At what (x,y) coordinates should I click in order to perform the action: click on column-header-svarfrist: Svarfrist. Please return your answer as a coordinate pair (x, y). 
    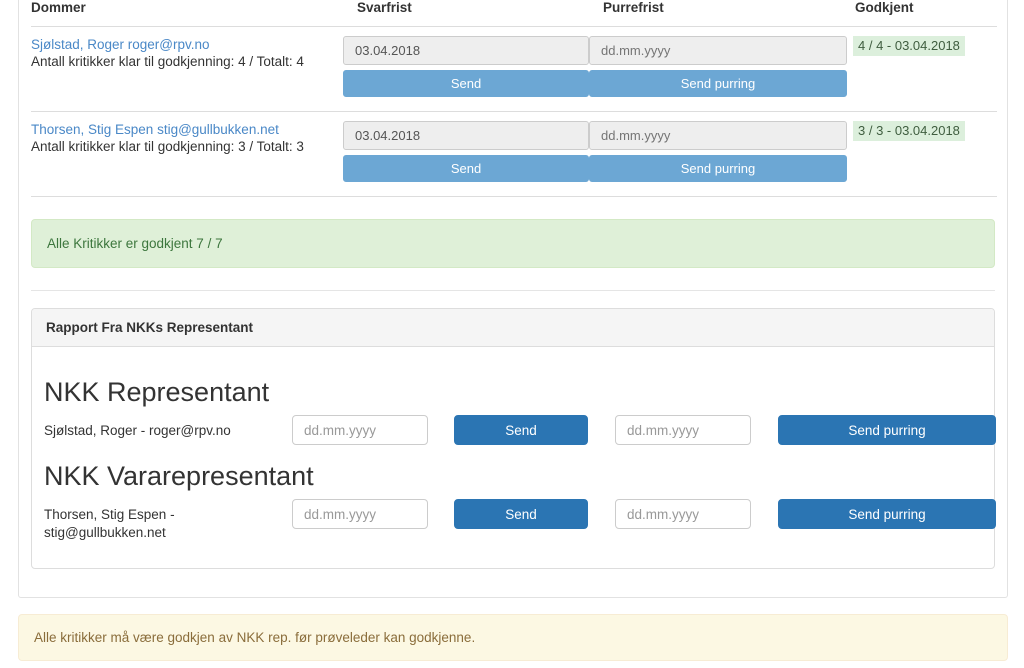
    Looking at the image, I should click on (466, 13).